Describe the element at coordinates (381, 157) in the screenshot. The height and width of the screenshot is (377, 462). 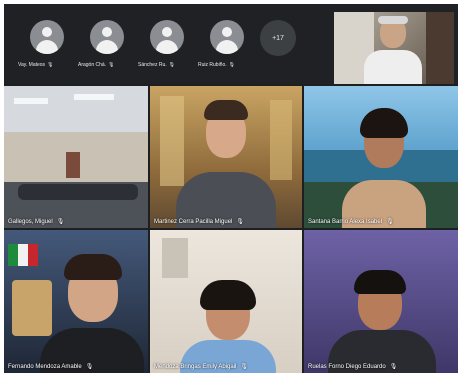
I see `participant-video-tile: Santana Barrio Alexa Isabel 🎙` at that location.